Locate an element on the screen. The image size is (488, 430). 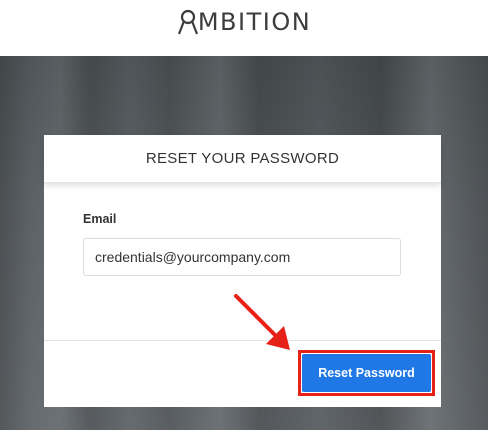
reset-password-button: Reset Password is located at coordinates (366, 373).